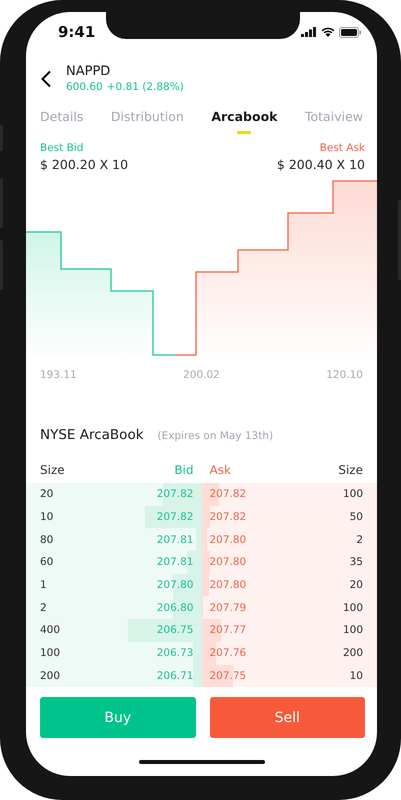  What do you see at coordinates (220, 470) in the screenshot?
I see `column-header: Ask` at bounding box center [220, 470].